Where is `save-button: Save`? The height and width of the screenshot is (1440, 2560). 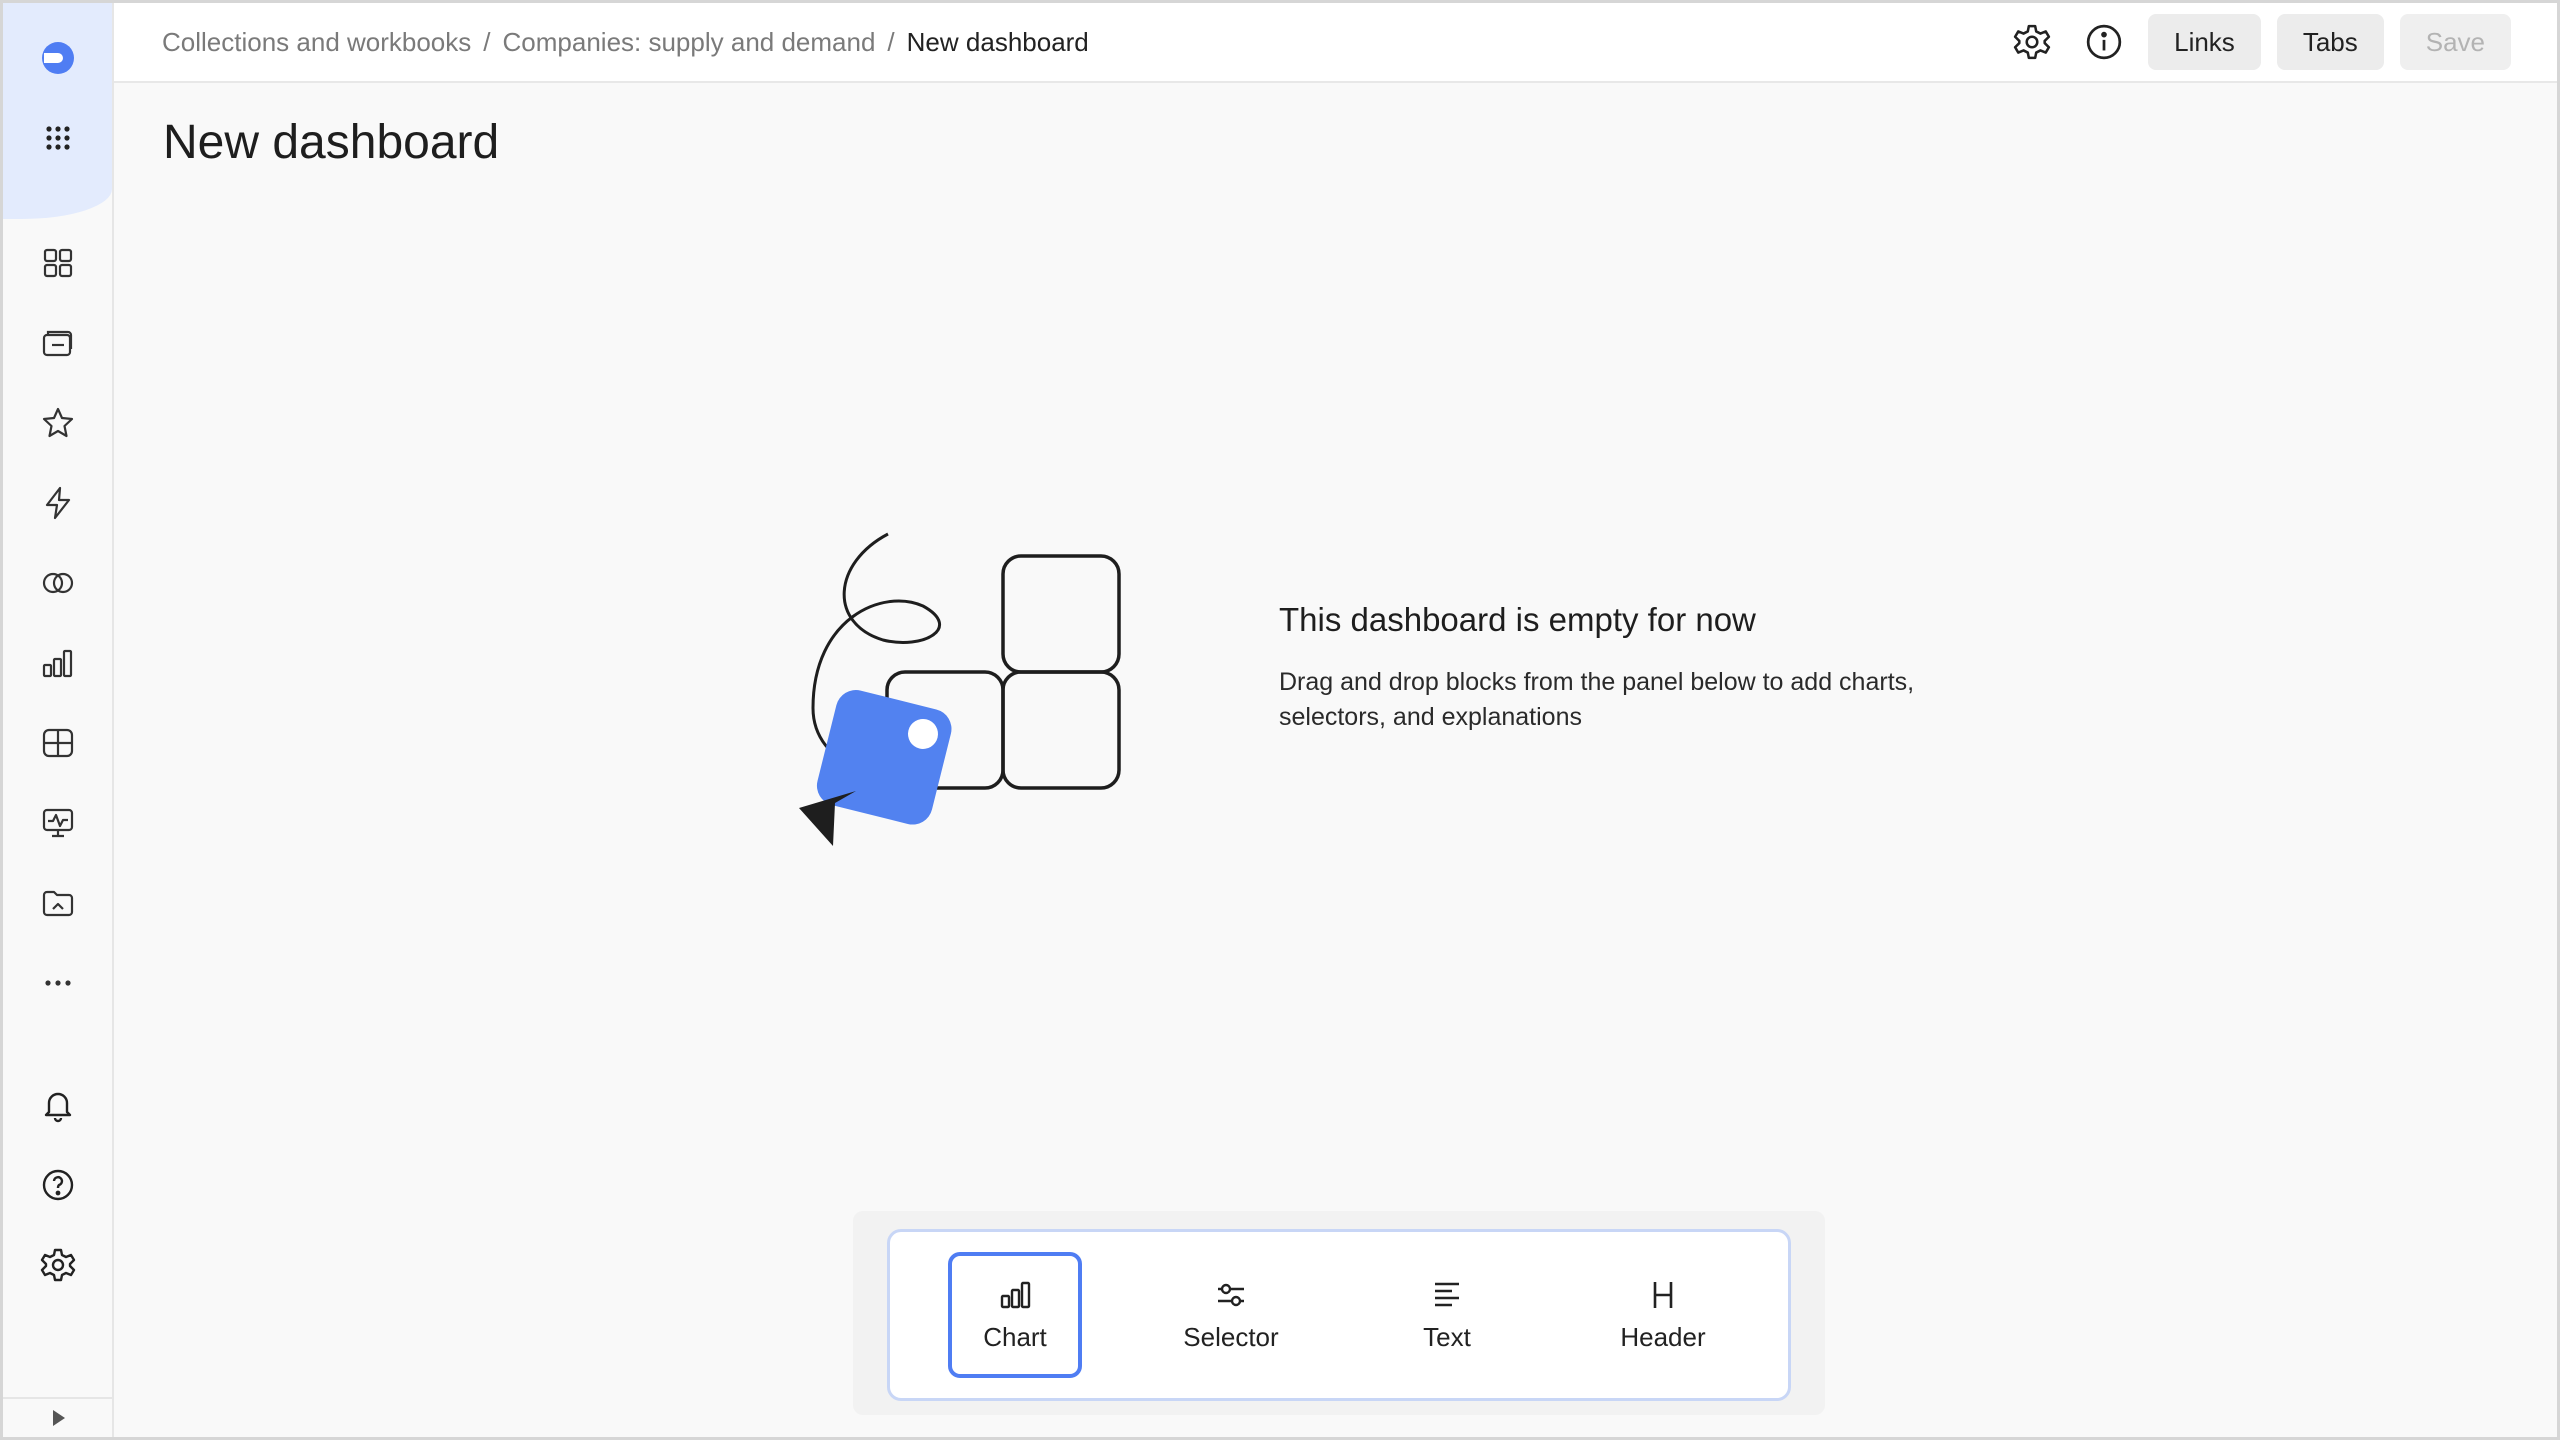
save-button: Save is located at coordinates (2455, 42).